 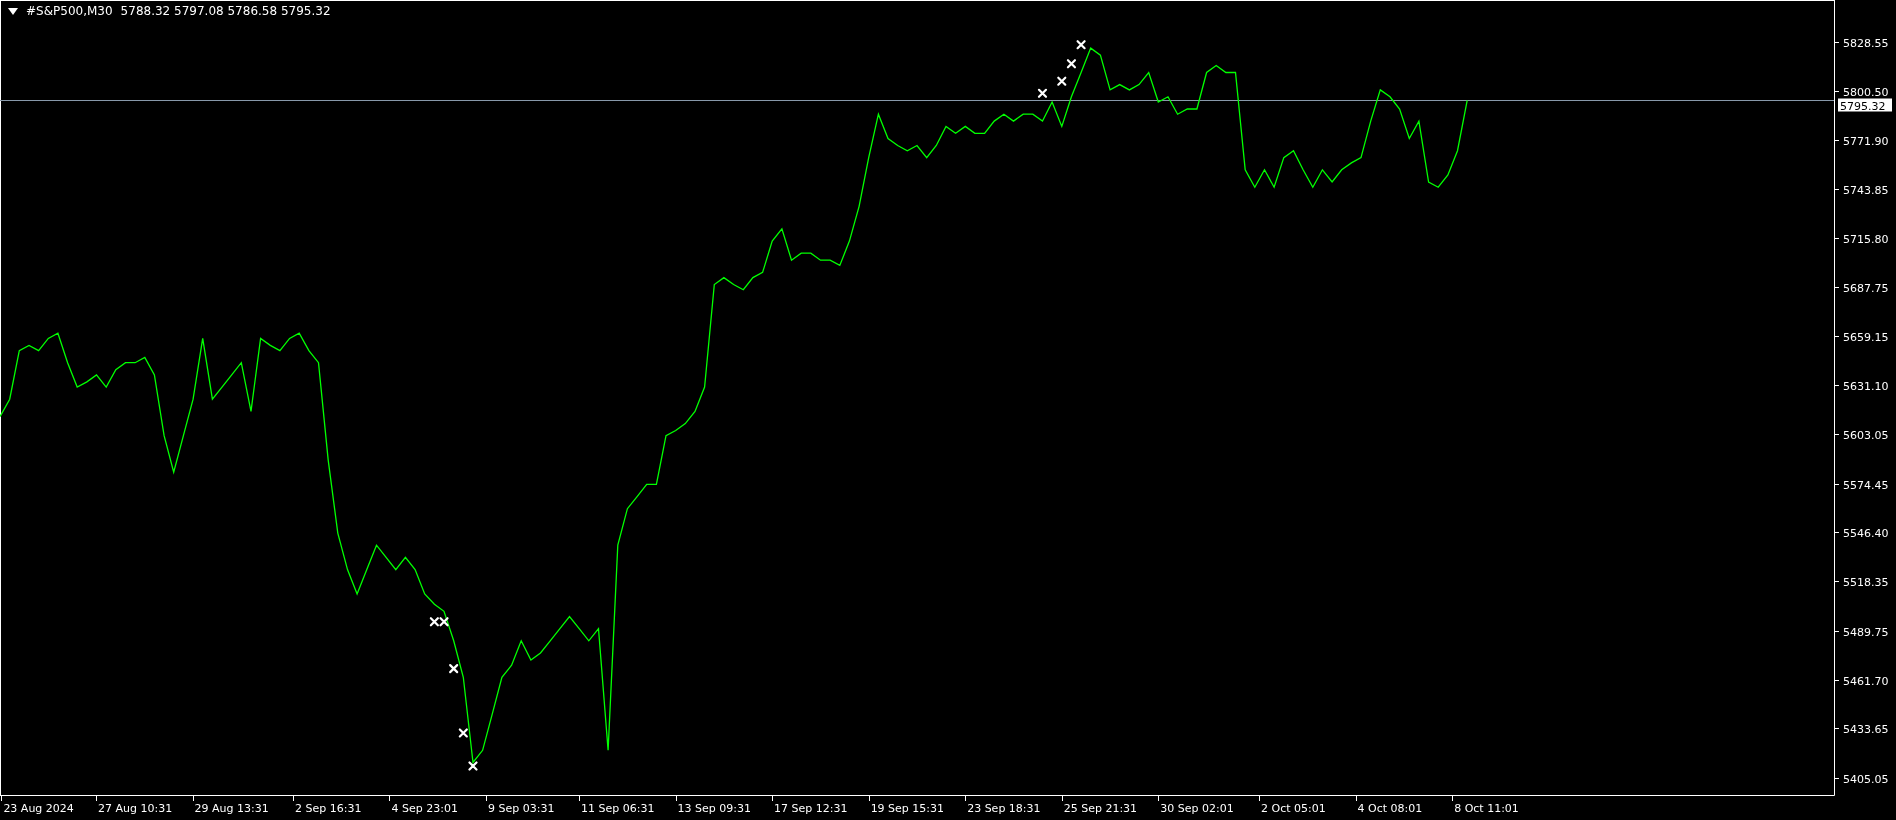 I want to click on axis-tick-label: 5546.40, so click(x=1866, y=533).